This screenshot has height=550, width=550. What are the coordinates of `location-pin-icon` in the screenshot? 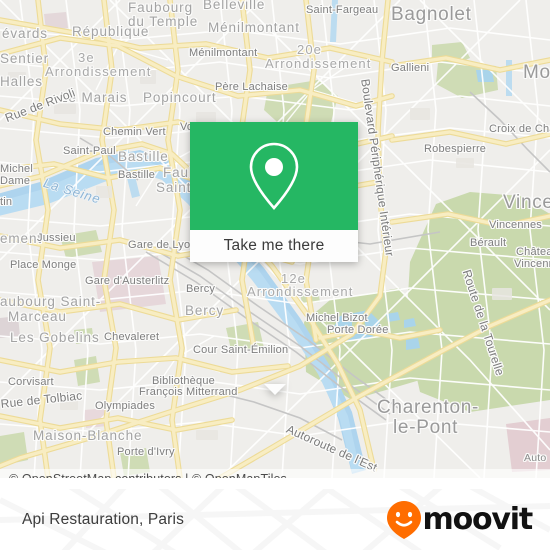 It's located at (274, 176).